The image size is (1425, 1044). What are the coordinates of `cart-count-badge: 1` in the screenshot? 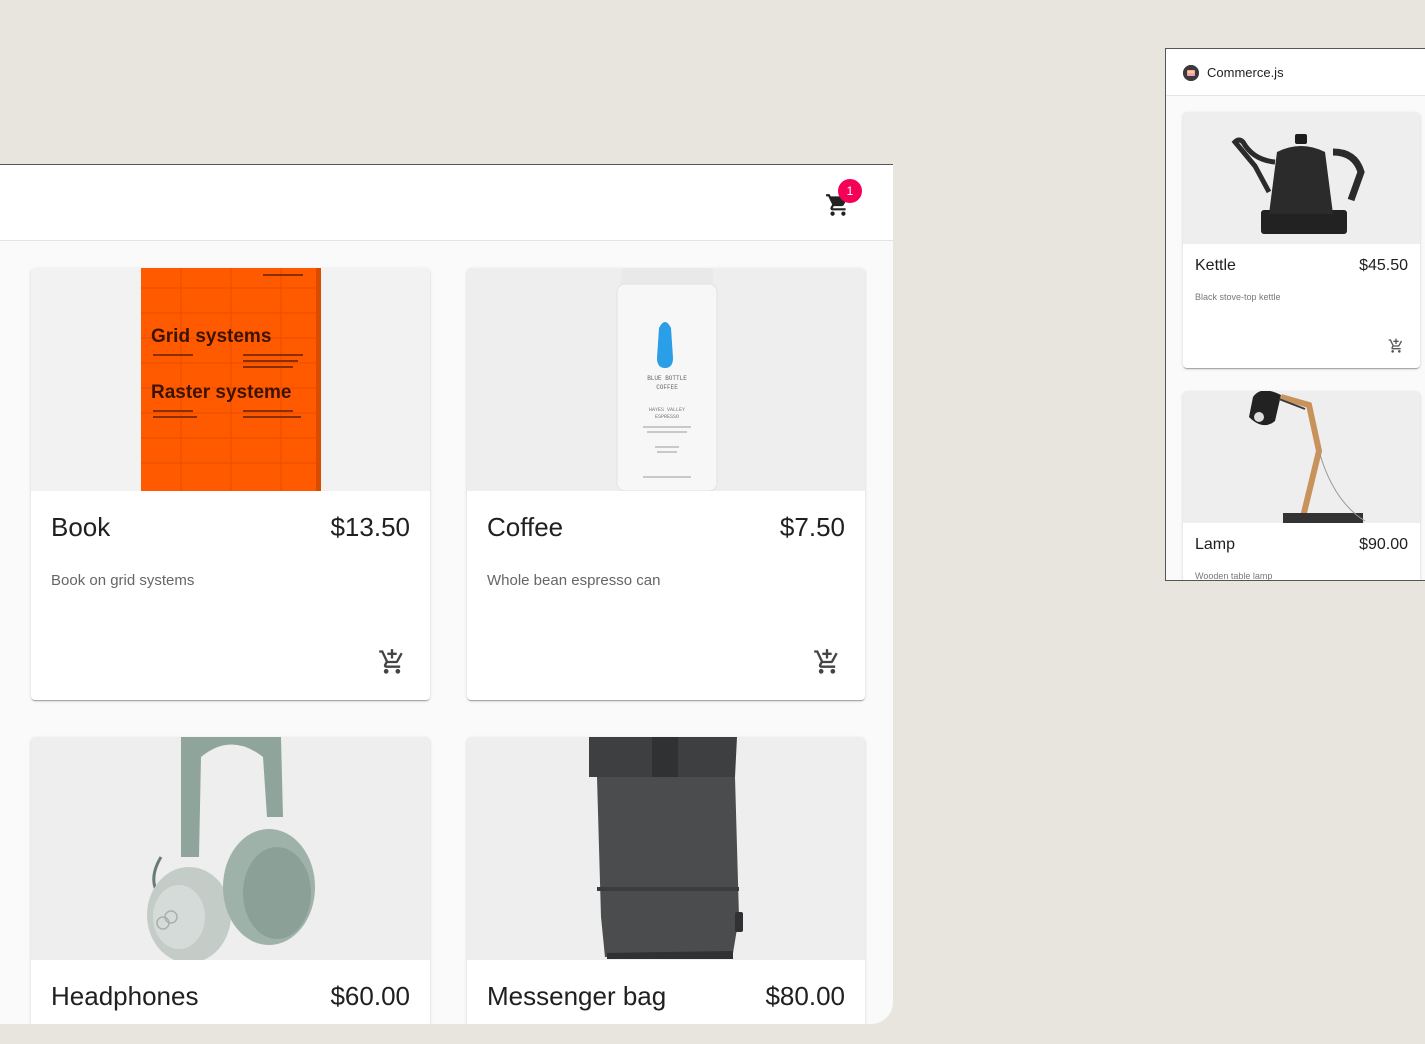 It's located at (850, 191).